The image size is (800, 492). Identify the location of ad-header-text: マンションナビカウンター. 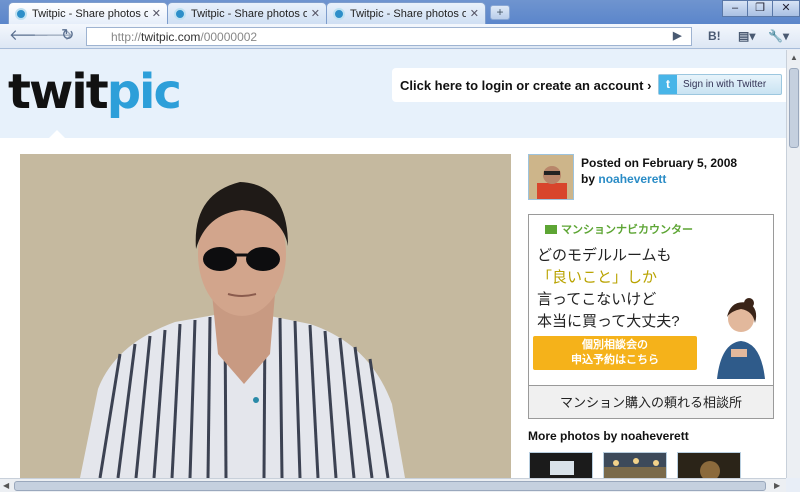
(627, 230).